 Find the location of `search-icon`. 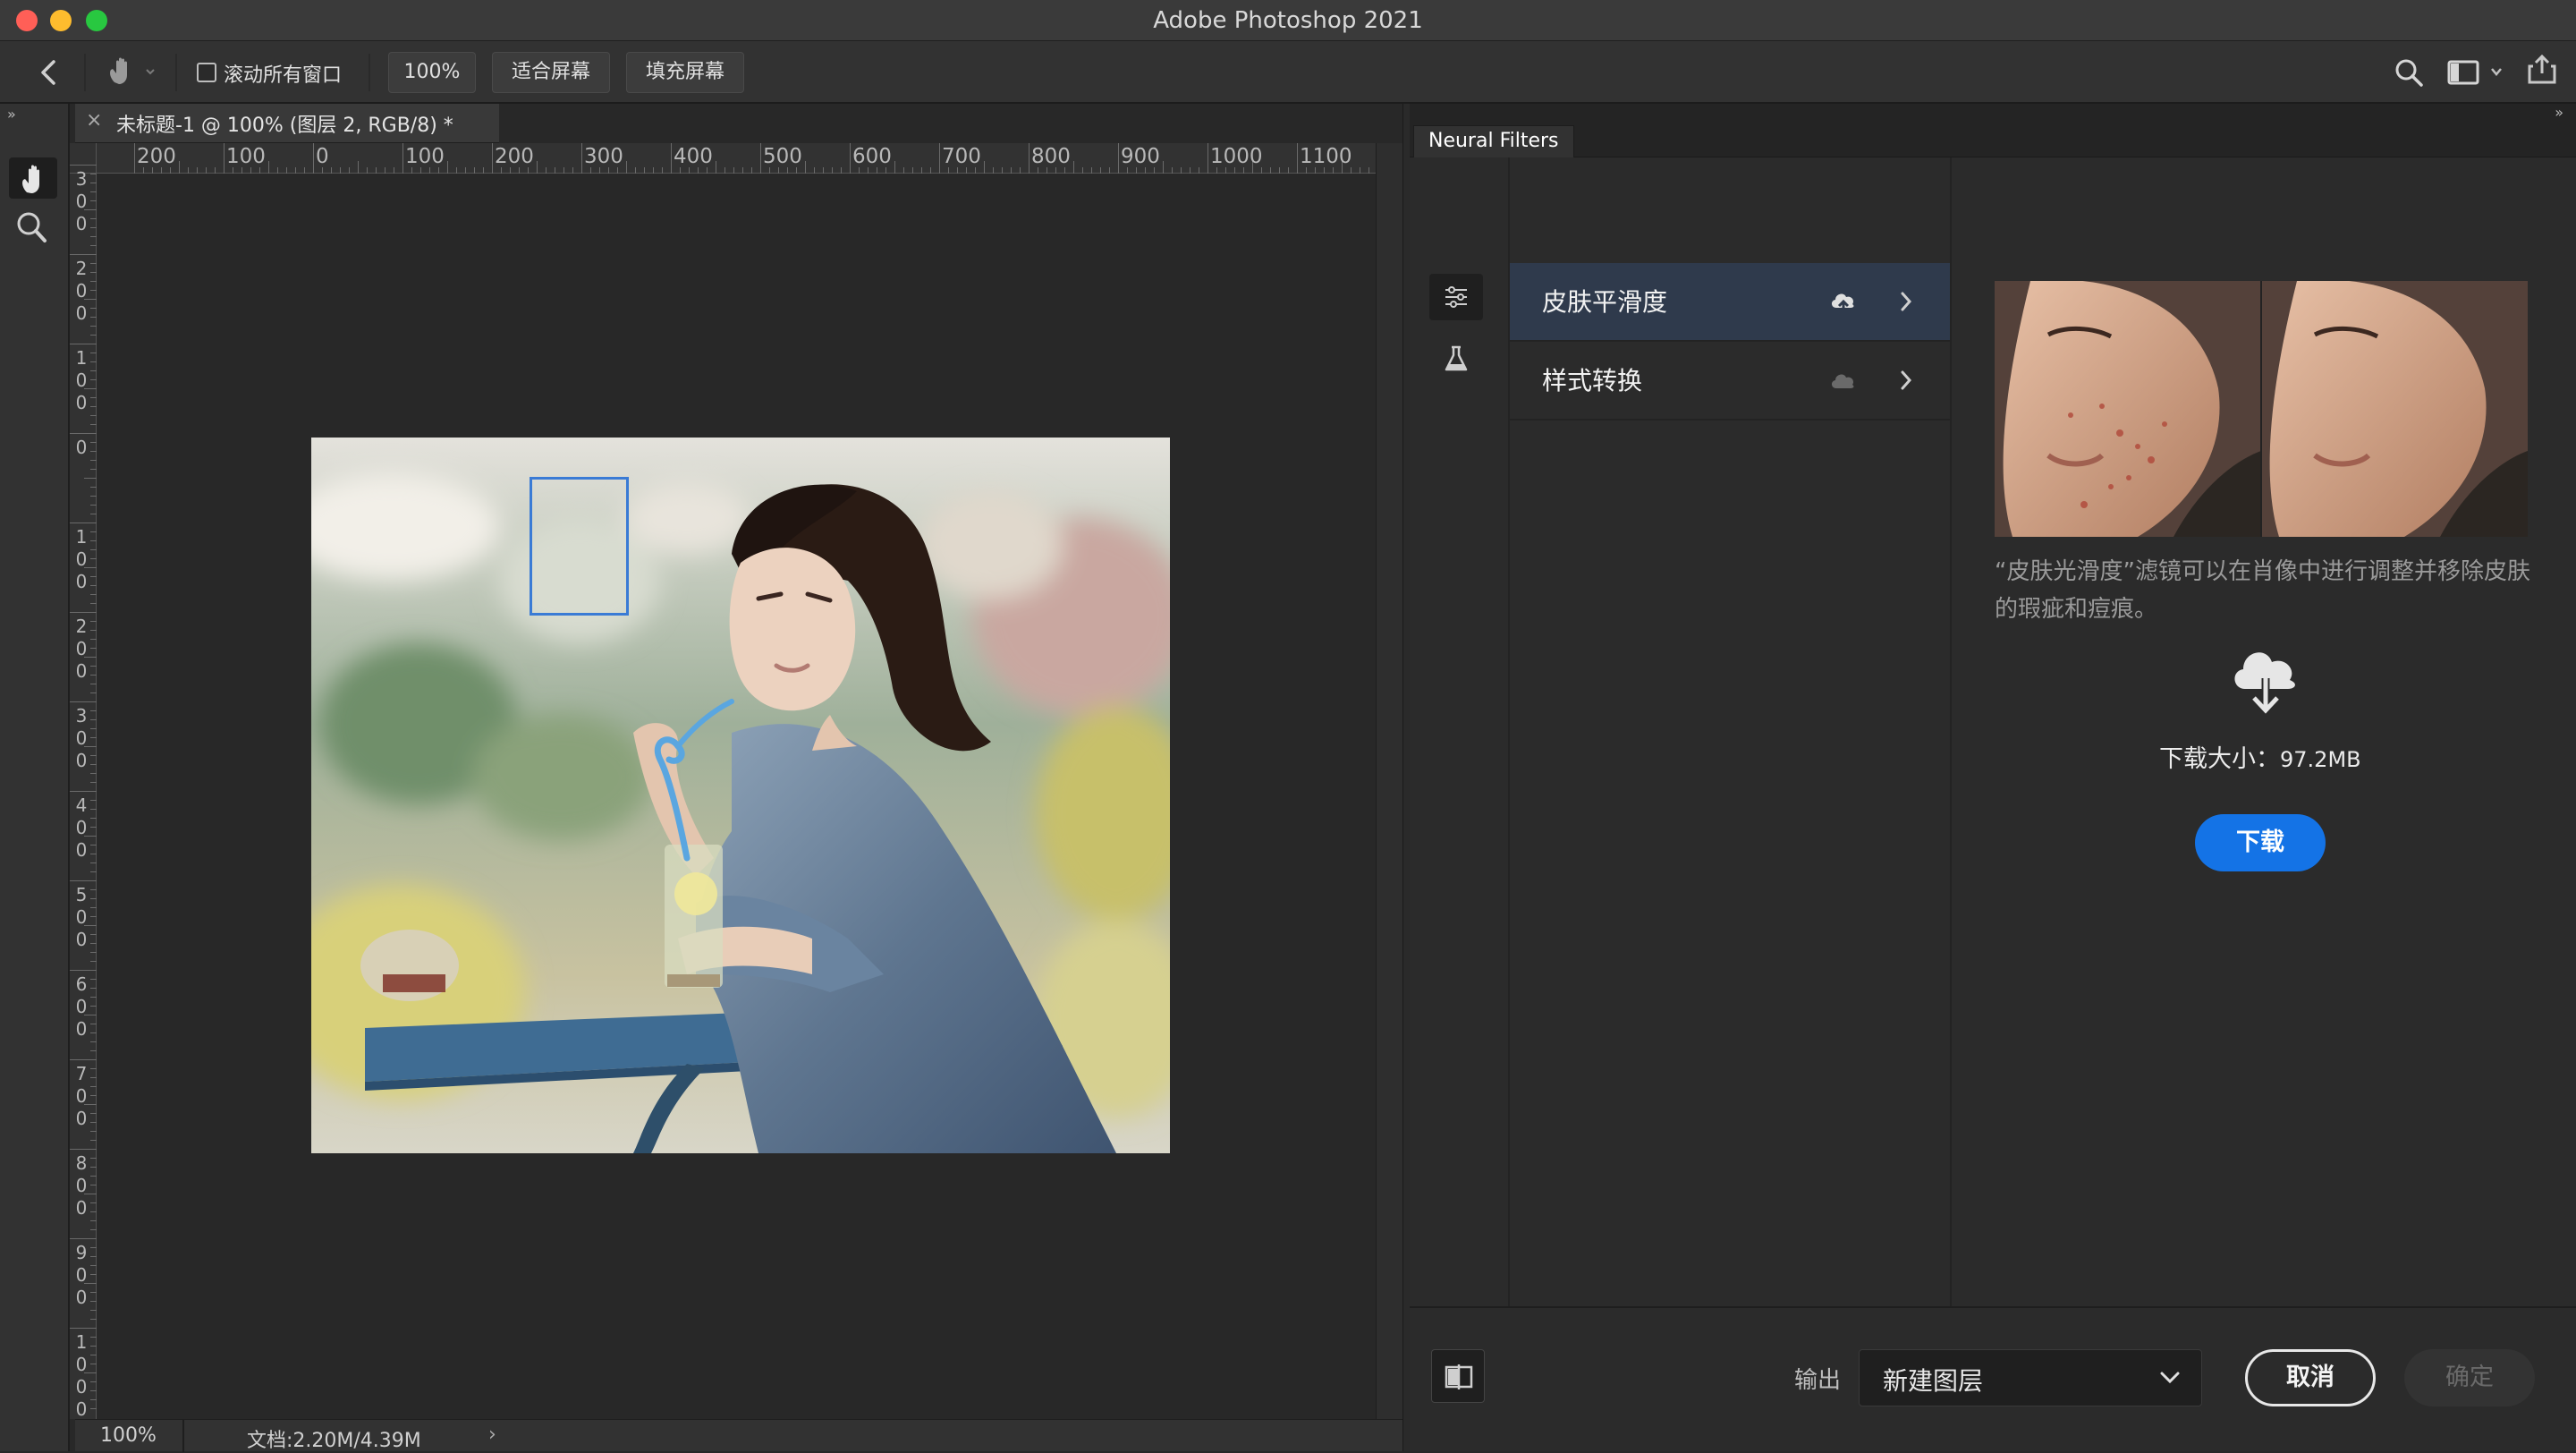

search-icon is located at coordinates (2409, 72).